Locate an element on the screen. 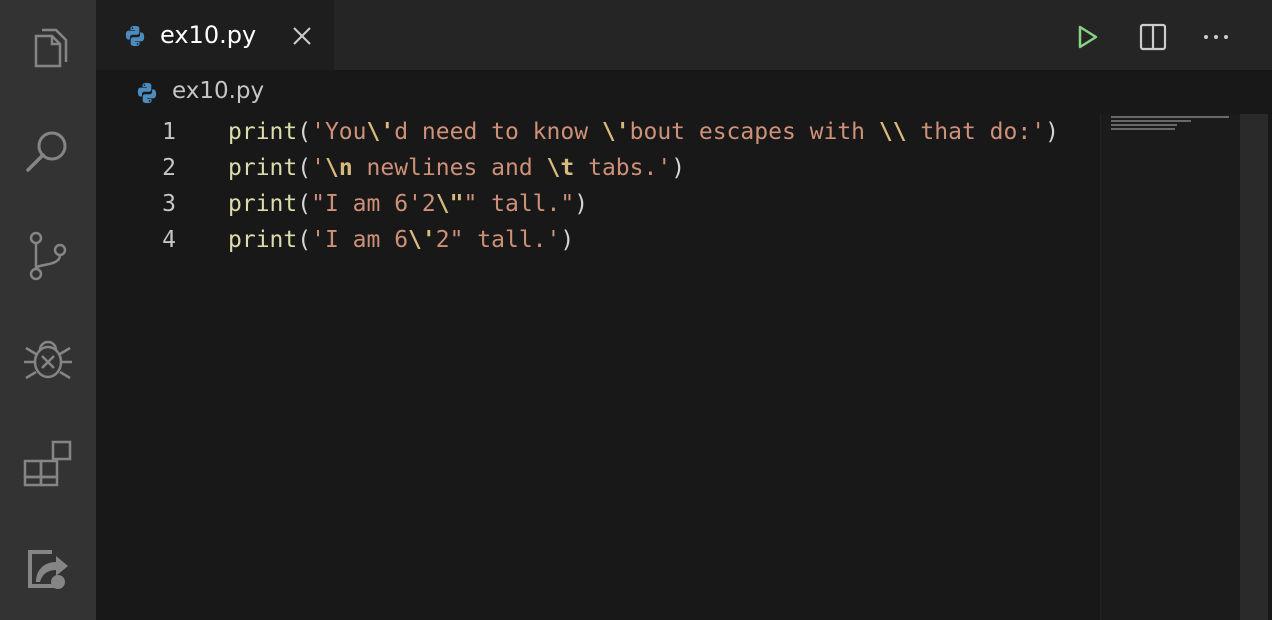  code-token: 'I am 6 is located at coordinates (360, 240).